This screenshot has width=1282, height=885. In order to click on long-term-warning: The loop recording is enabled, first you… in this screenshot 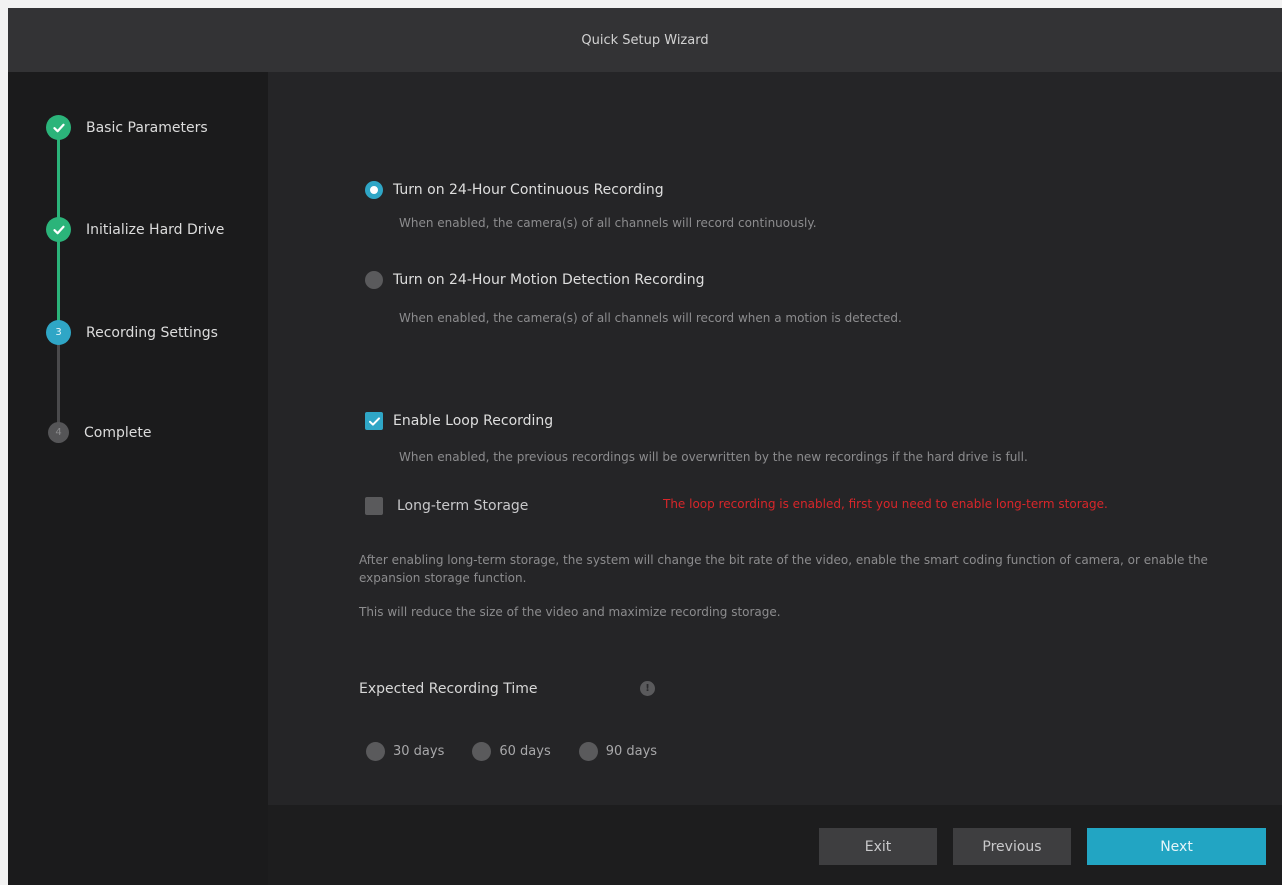, I will do `click(885, 504)`.